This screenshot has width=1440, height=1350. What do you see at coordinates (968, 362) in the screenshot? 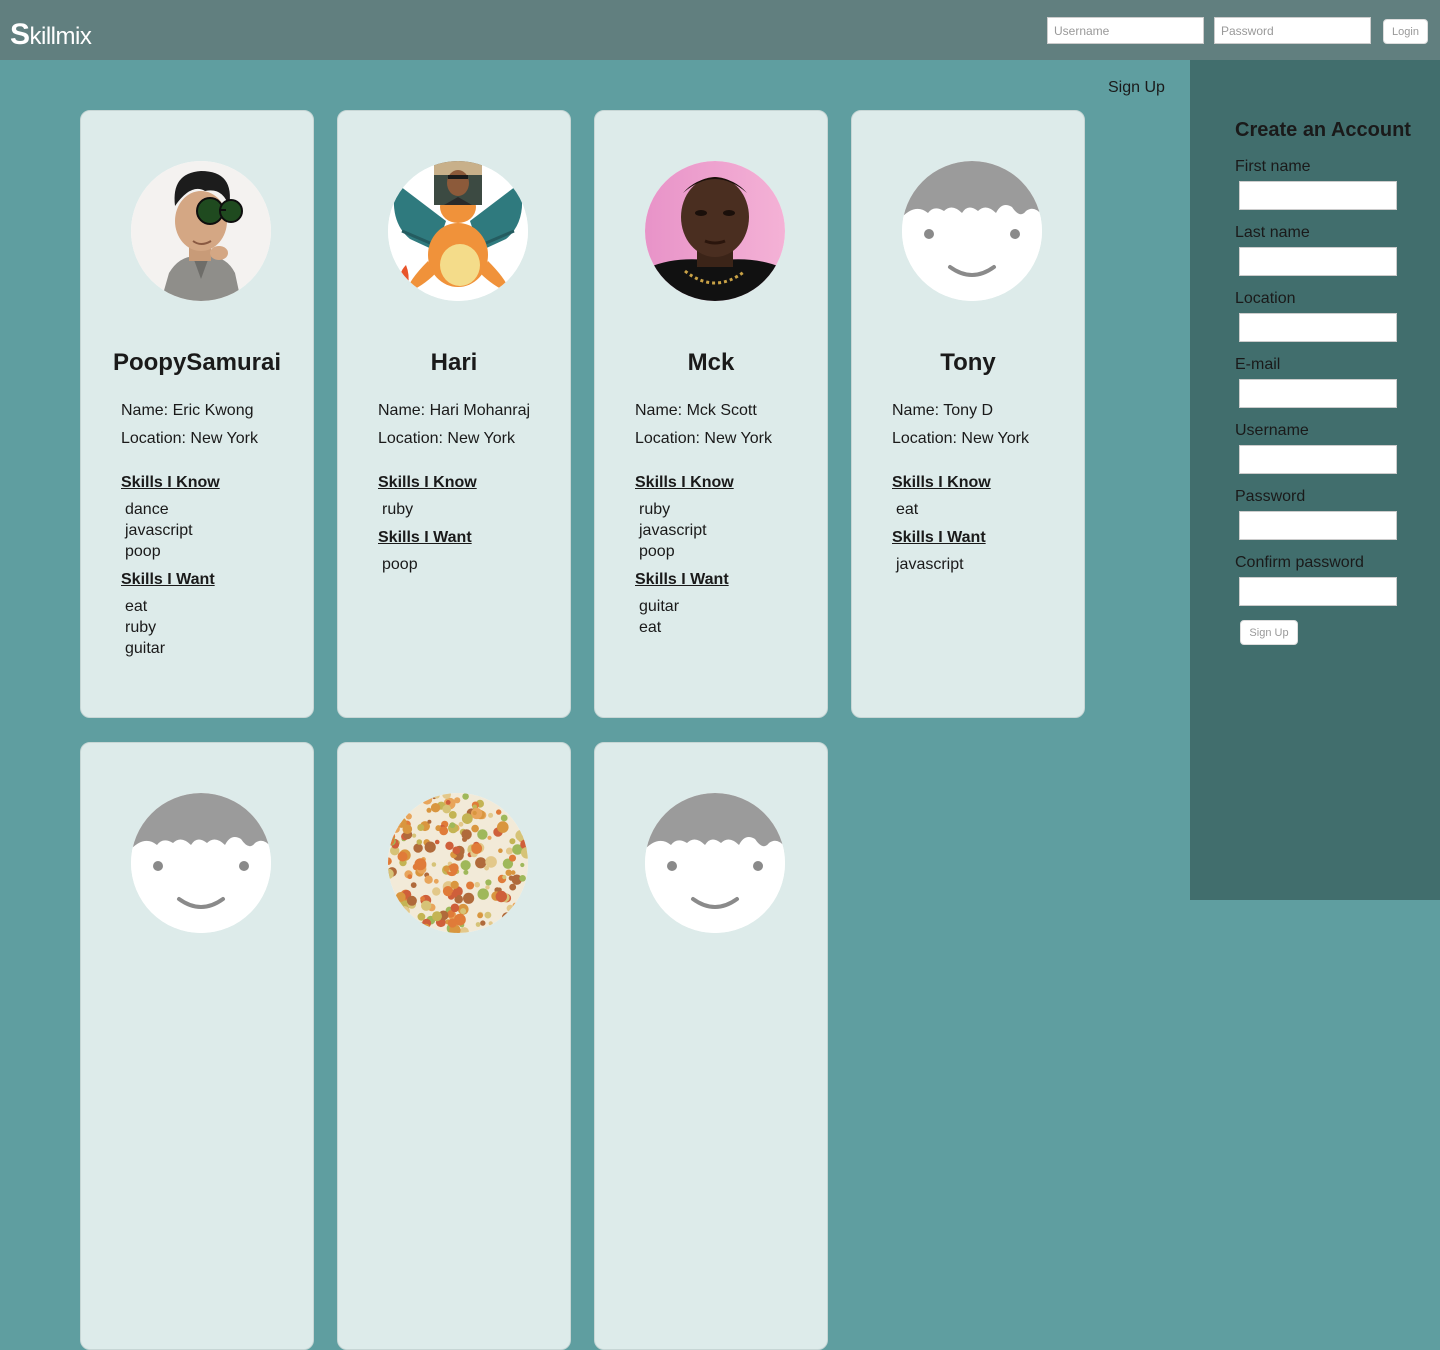
I see `card-username: Tony` at bounding box center [968, 362].